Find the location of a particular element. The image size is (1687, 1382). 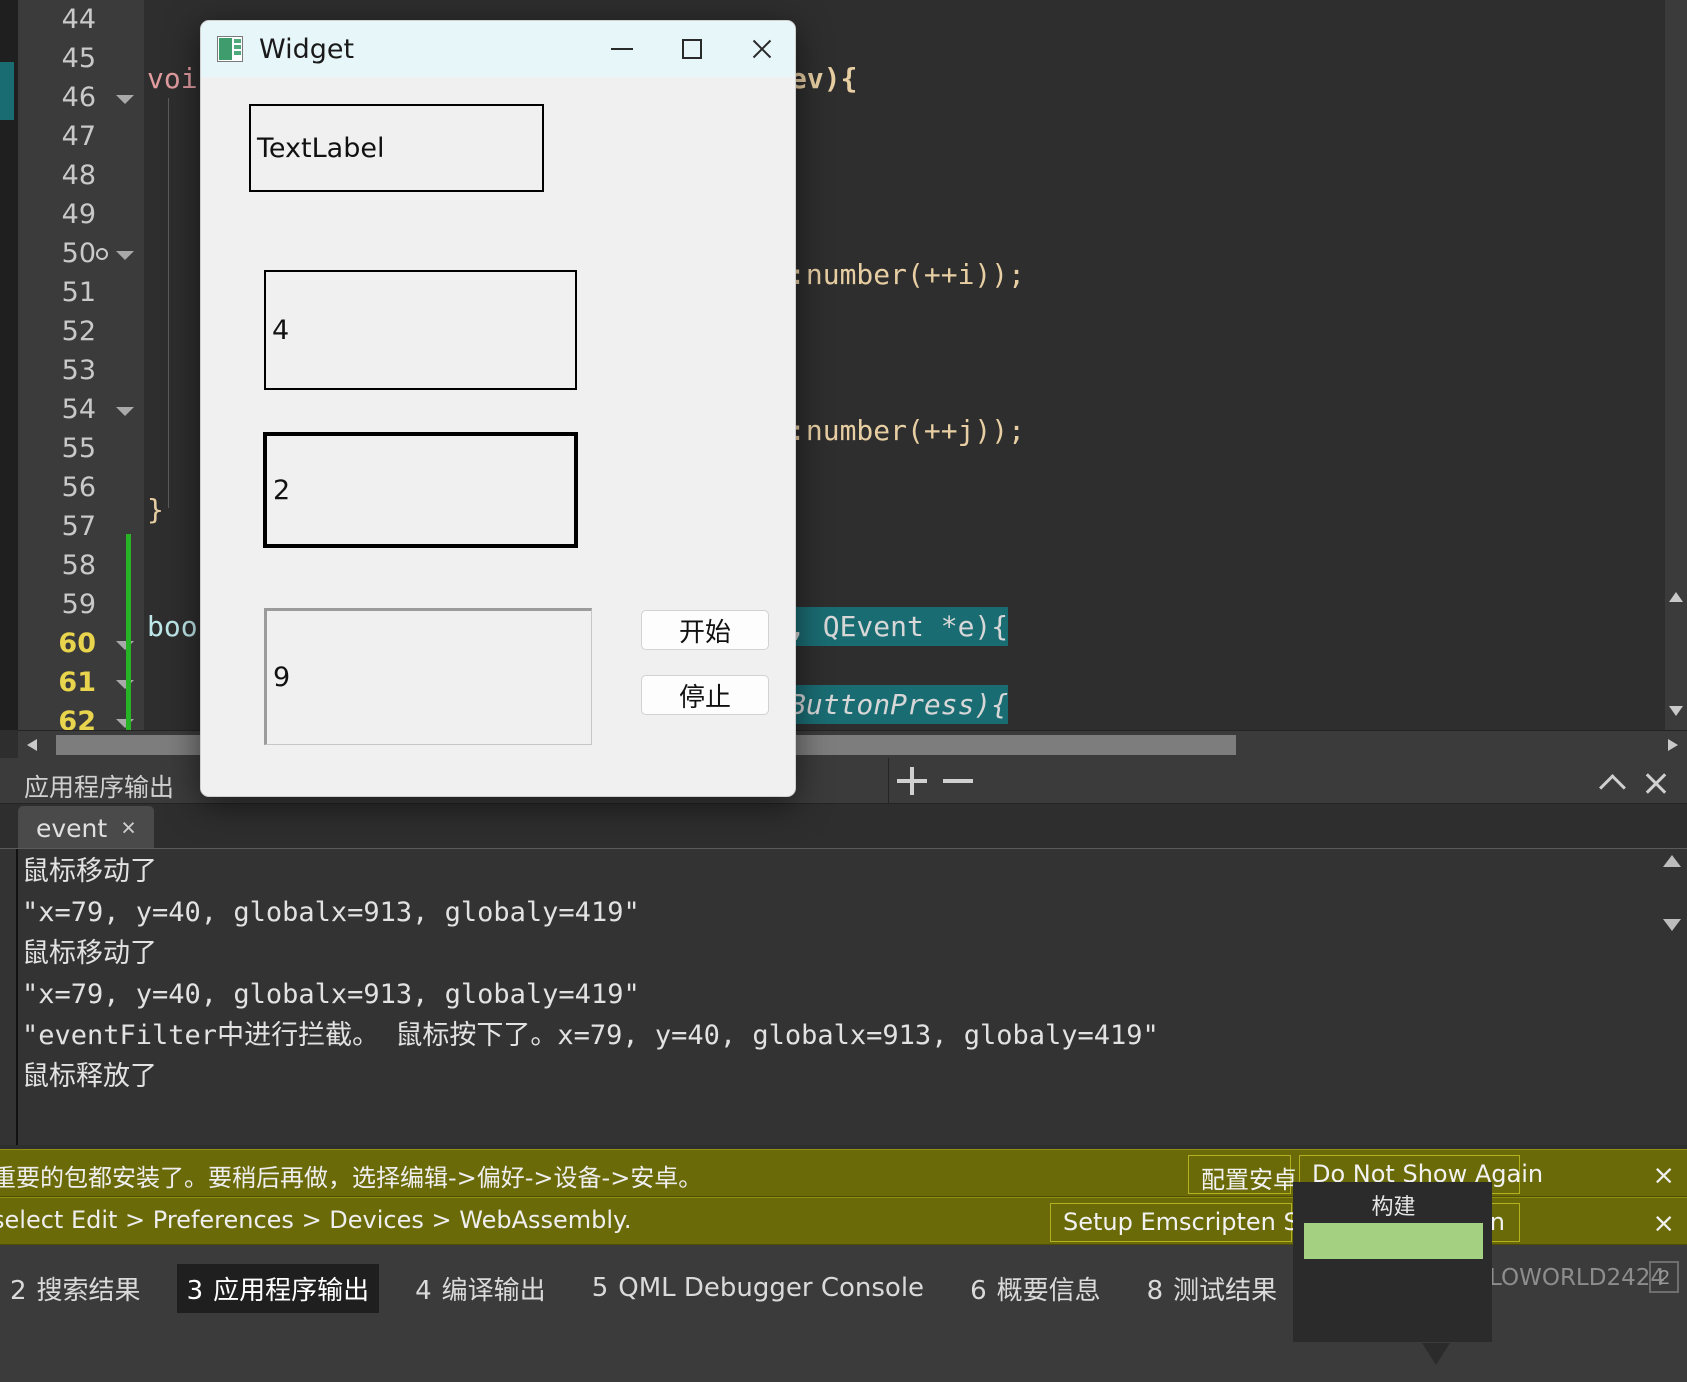

code-line-51-tail: :number(++i)); is located at coordinates (907, 274).